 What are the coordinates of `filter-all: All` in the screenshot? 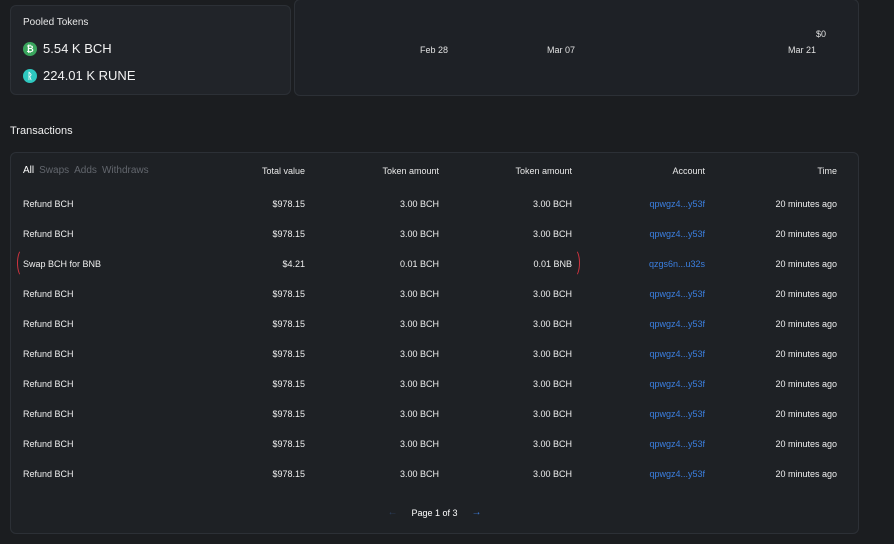 It's located at (28, 170).